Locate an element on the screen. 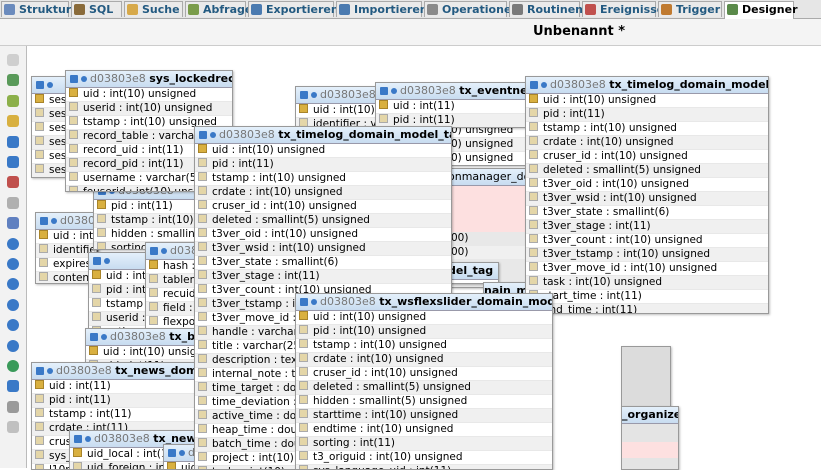 The height and width of the screenshot is (470, 821). table-fragment: del_tag is located at coordinates (473, 273).